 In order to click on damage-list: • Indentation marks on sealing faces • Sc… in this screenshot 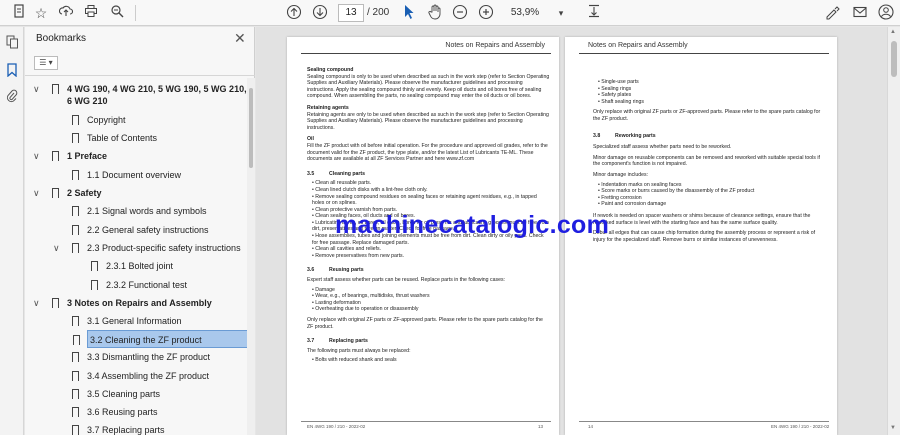, I will do `click(710, 195)`.